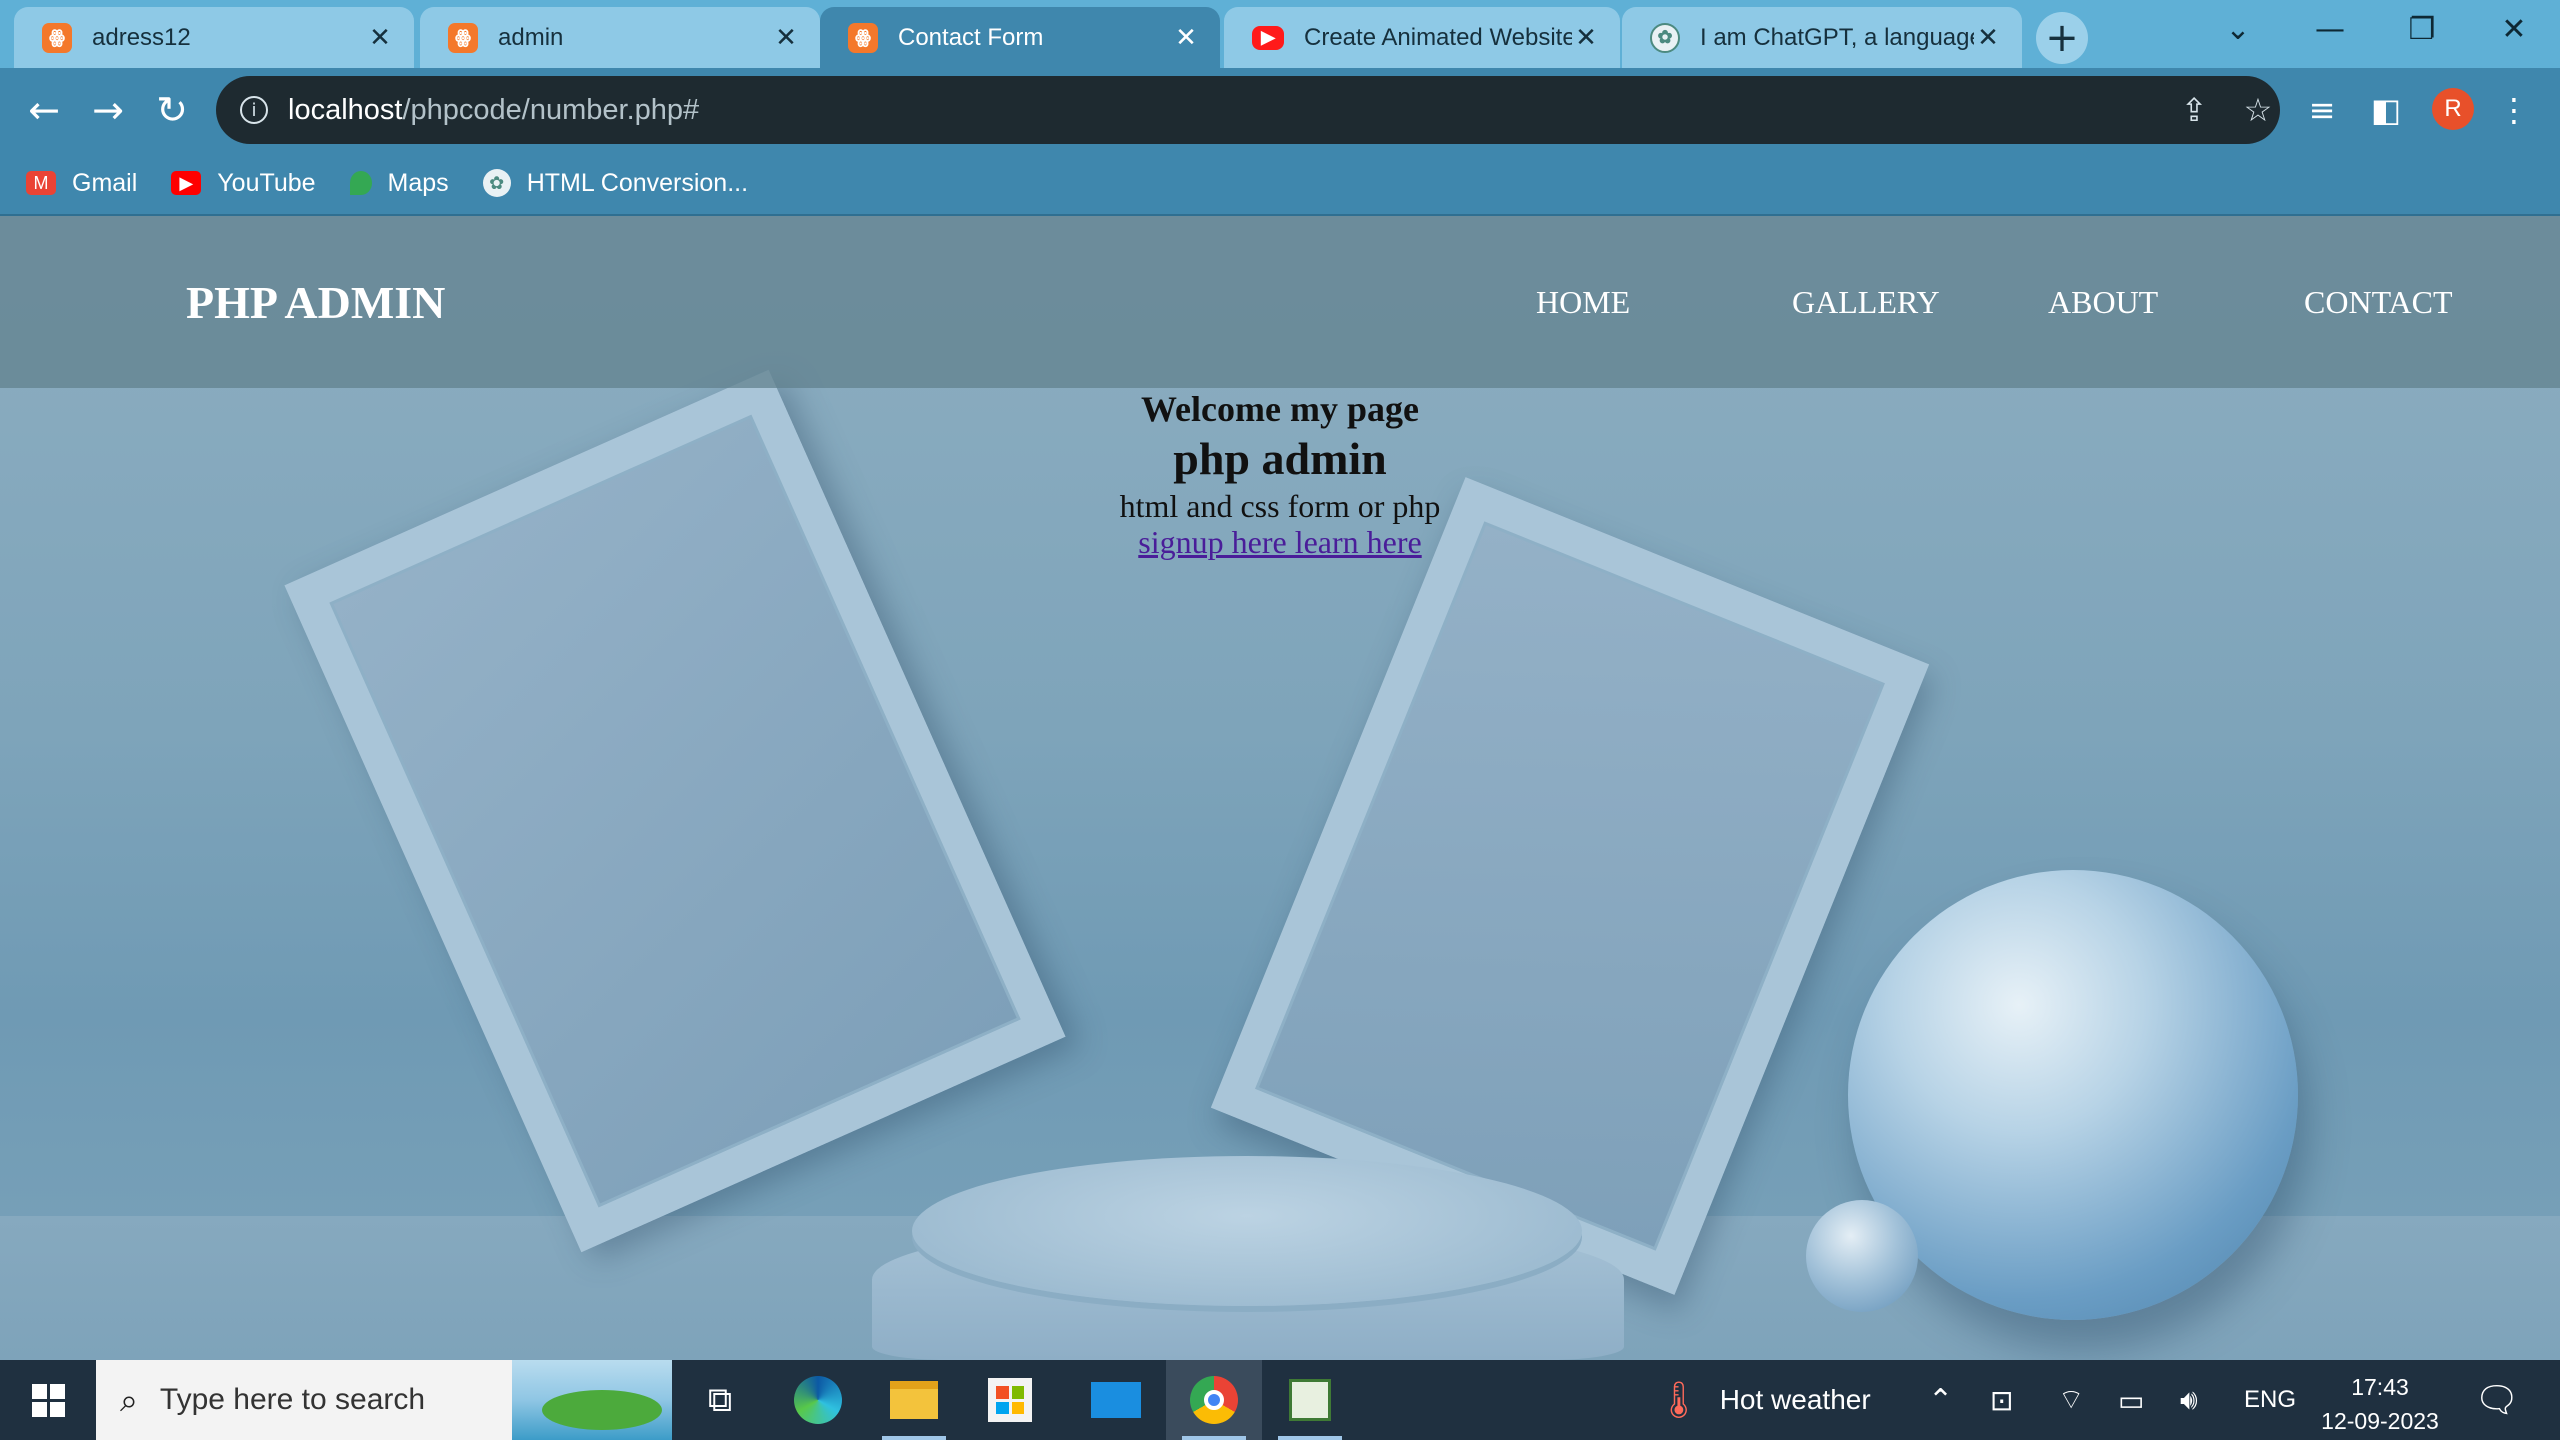 This screenshot has height=1440, width=2560. I want to click on hero-subtitle: html and css form or php, so click(1280, 506).